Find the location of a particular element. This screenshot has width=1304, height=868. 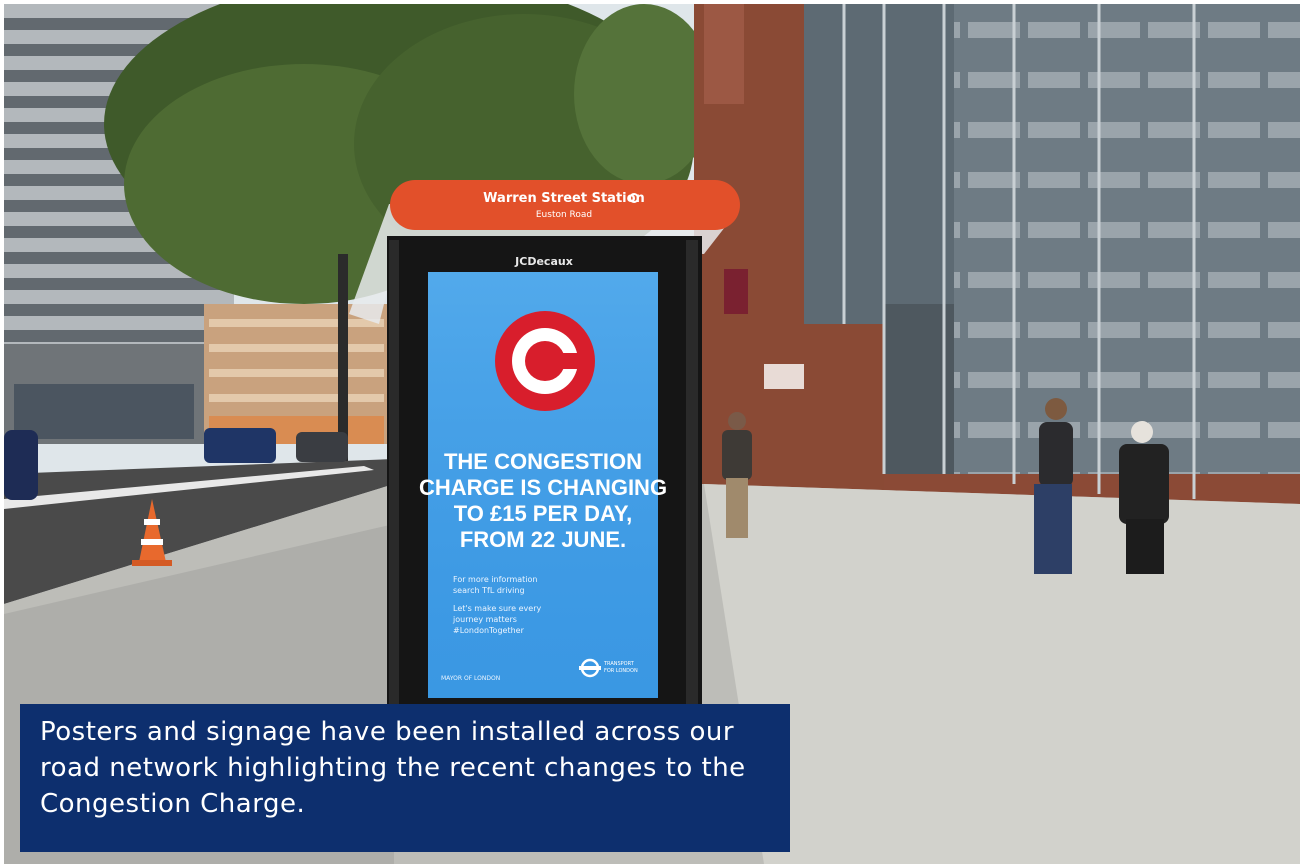

poster-info-2: search TfL driving is located at coordinates (489, 590).